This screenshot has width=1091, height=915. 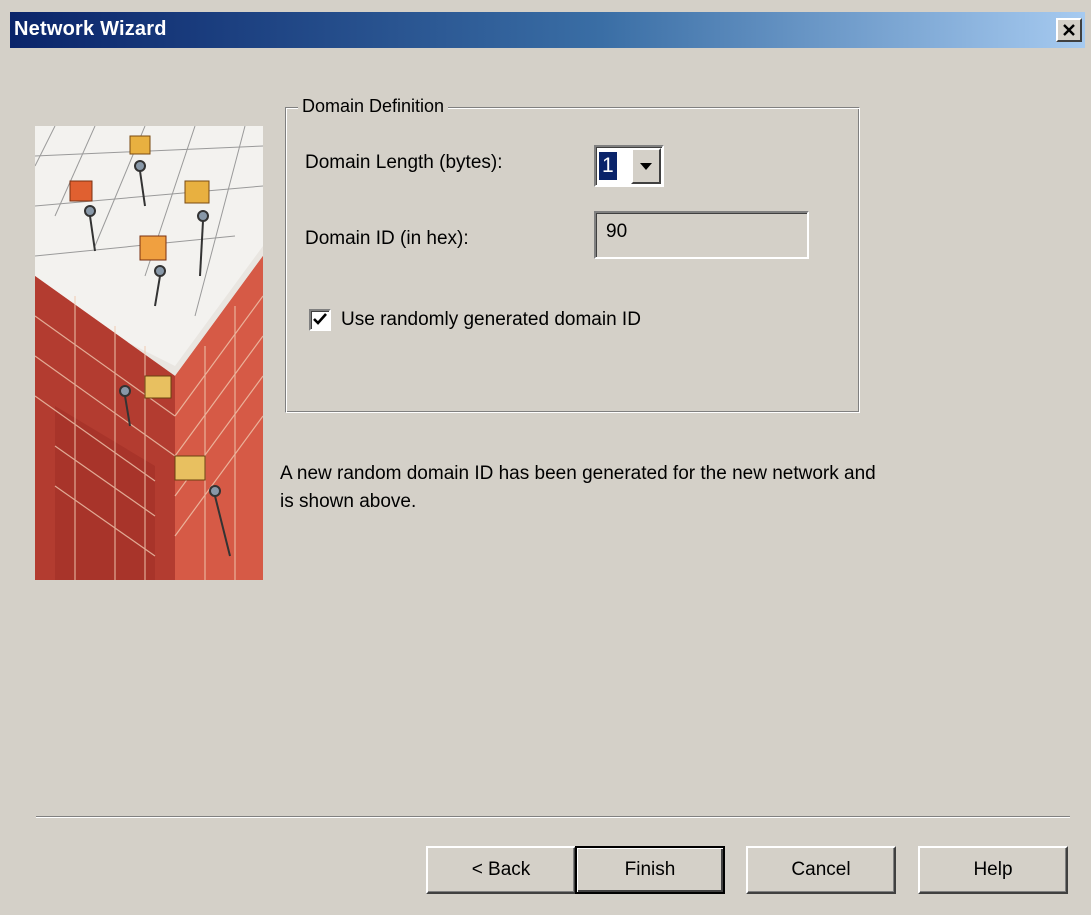 I want to click on chevron-down-icon, so click(x=646, y=166).